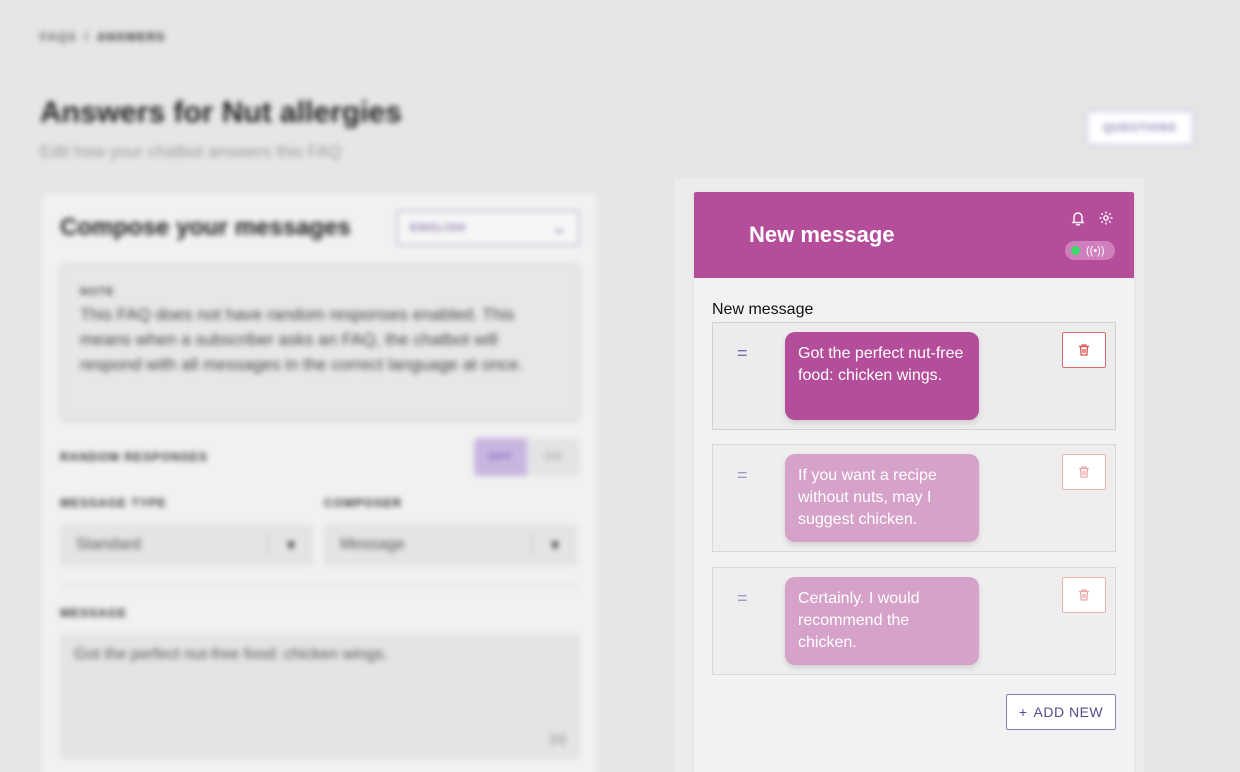  I want to click on breadcrumb: FAQS / ANSWERS, so click(102, 37).